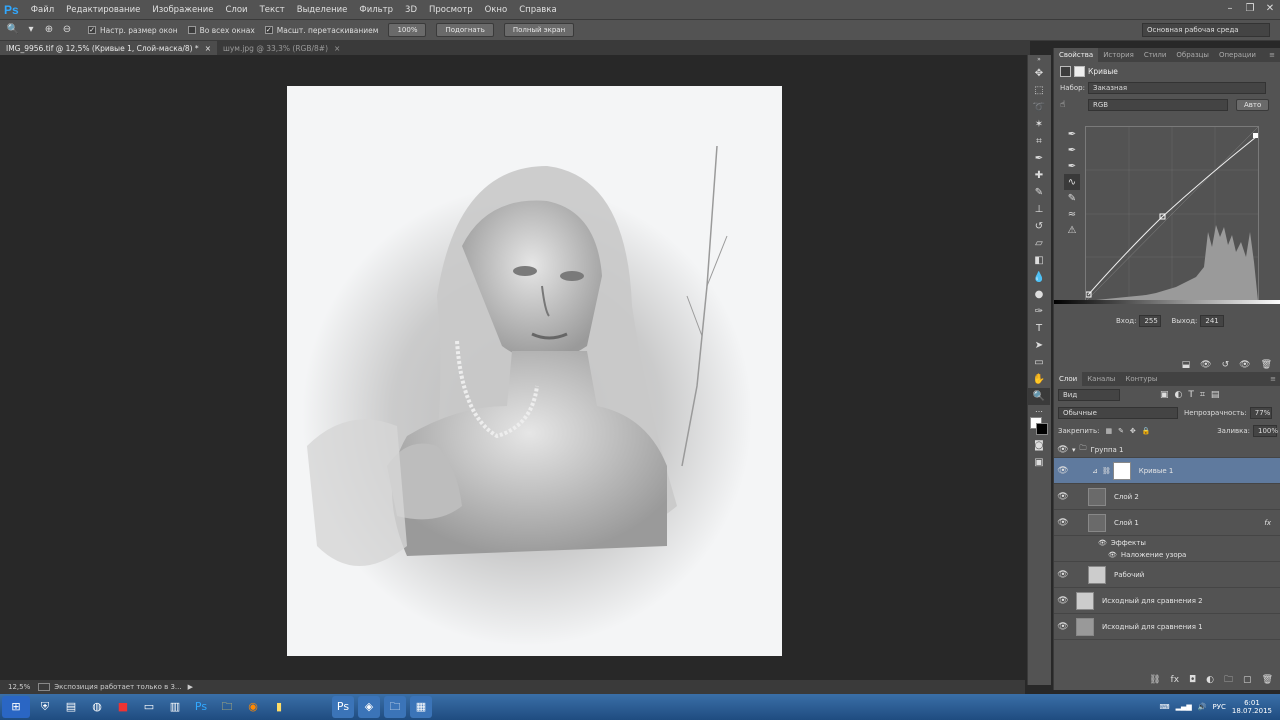  I want to click on filter-type-icons: ▣◐T⌗▤, so click(1192, 395).